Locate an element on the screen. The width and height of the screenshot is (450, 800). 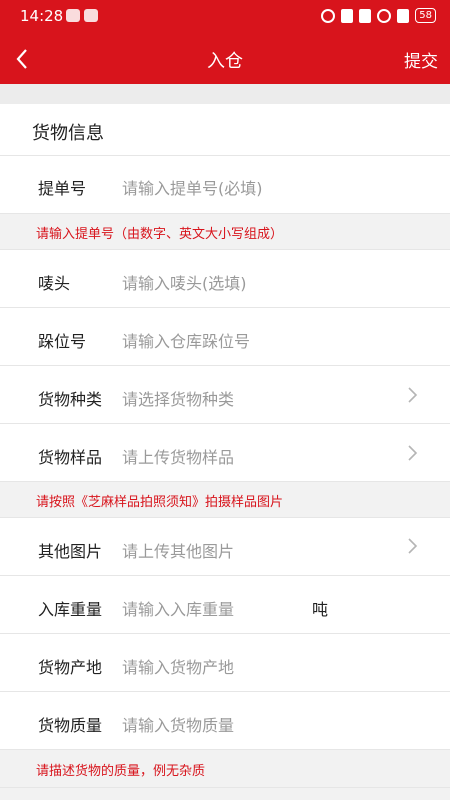
other-images-upload: 请上传其他图片 is located at coordinates (178, 550).